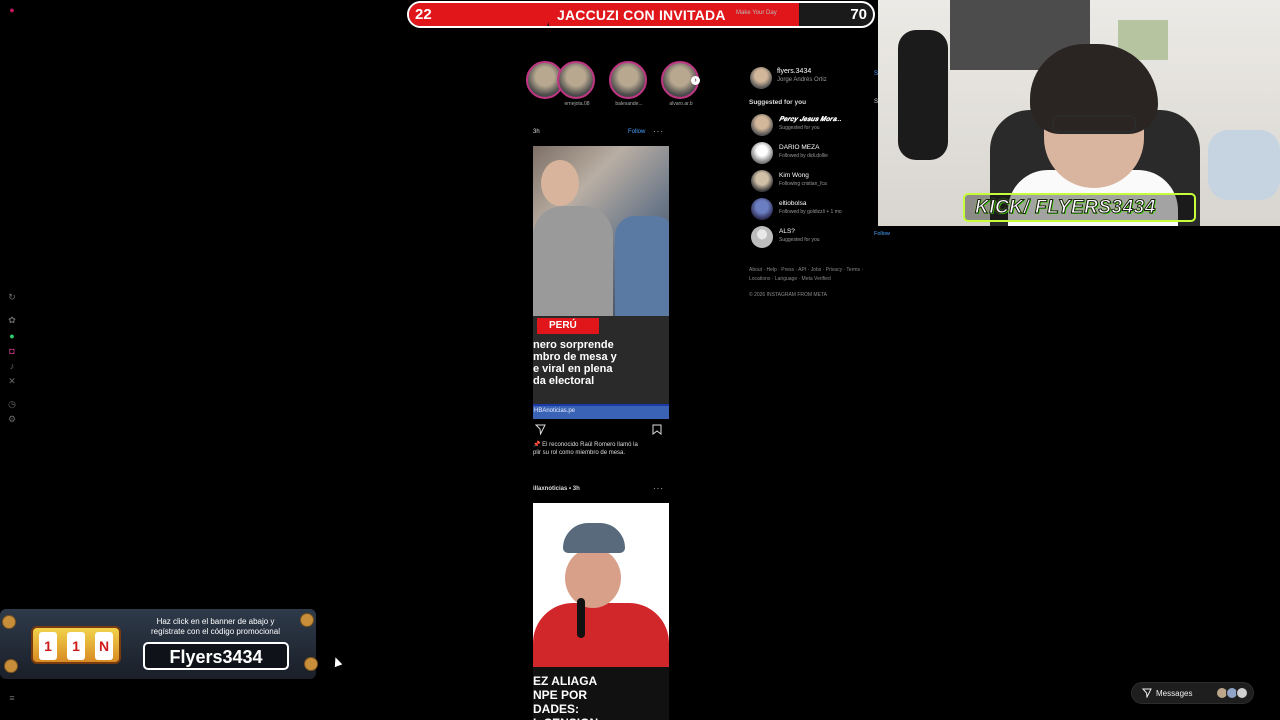  Describe the element at coordinates (601, 430) in the screenshot. I see `post-actions` at that location.